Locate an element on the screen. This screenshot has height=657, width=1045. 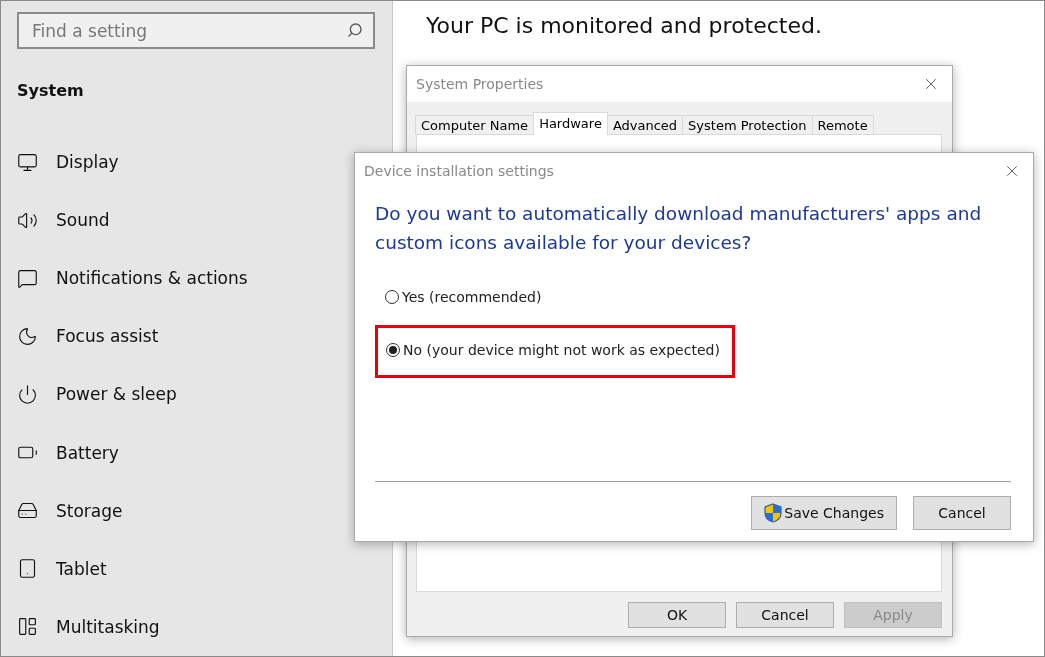
page-heading: Your PC is monitored and protected. is located at coordinates (624, 25).